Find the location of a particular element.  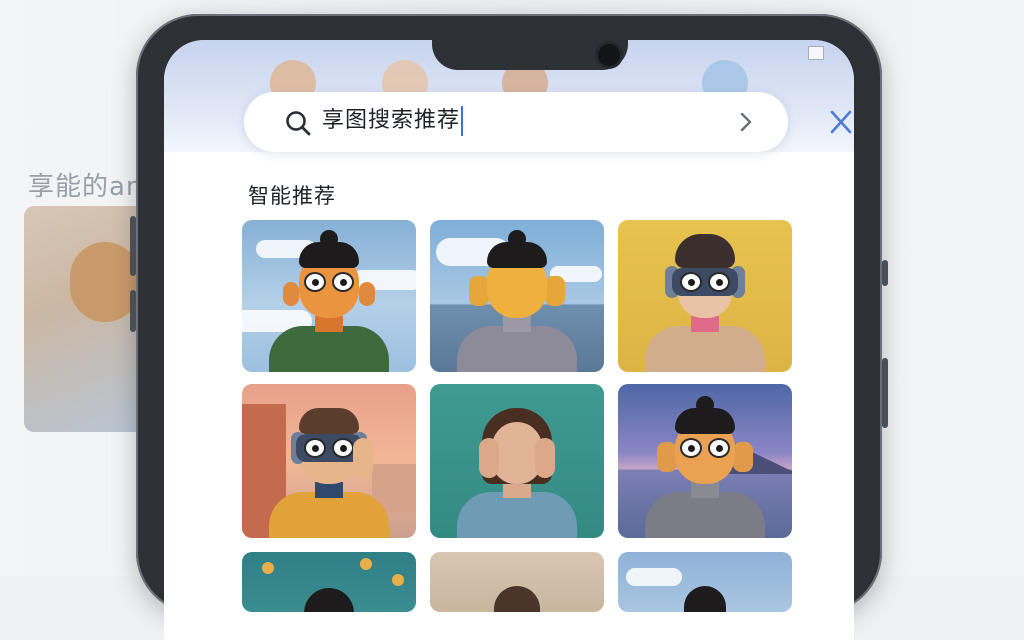

power-button is located at coordinates (885, 273).